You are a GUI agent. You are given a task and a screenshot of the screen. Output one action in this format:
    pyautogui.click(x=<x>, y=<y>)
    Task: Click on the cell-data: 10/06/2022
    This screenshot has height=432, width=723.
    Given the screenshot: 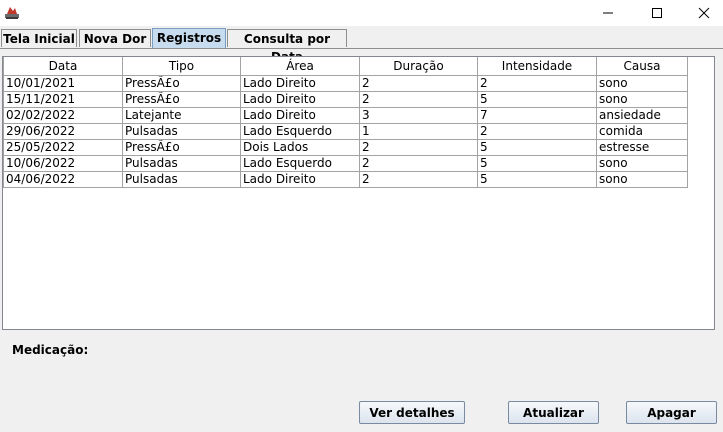 What is the action you would take?
    pyautogui.click(x=63, y=163)
    